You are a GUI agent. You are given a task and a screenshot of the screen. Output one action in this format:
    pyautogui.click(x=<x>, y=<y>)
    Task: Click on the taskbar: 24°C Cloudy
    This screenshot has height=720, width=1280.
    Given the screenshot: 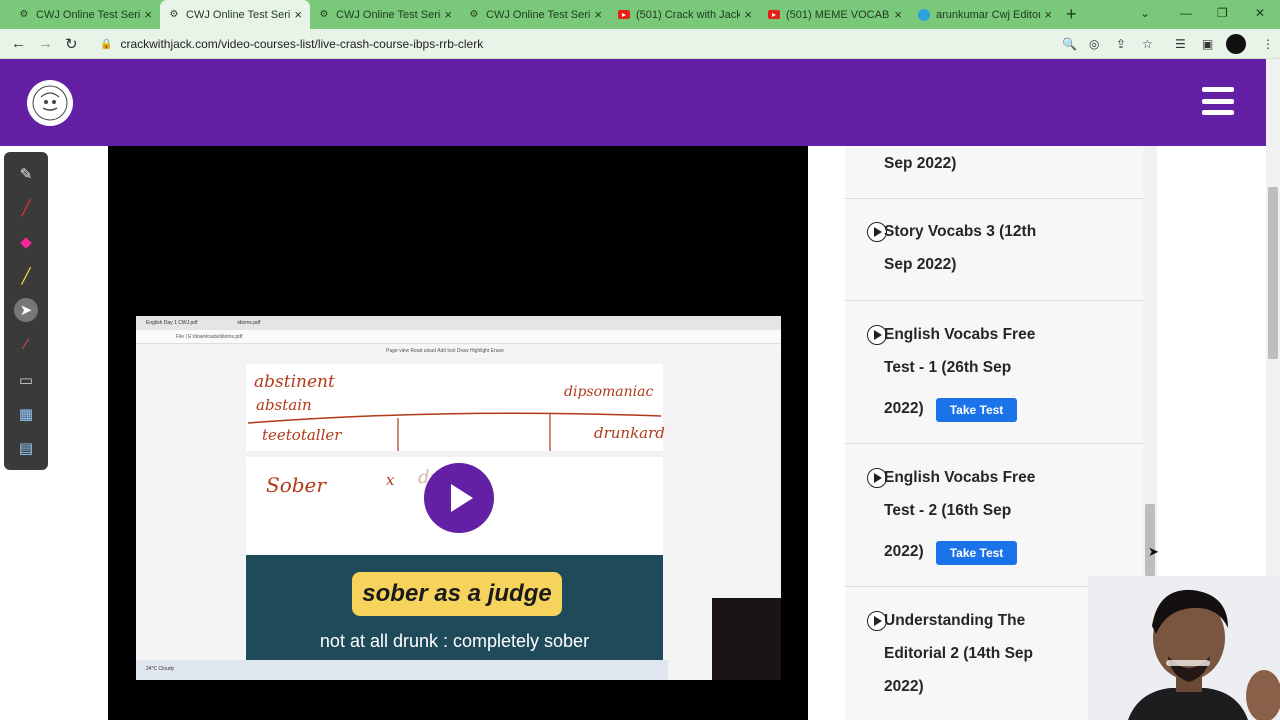 What is the action you would take?
    pyautogui.click(x=402, y=670)
    